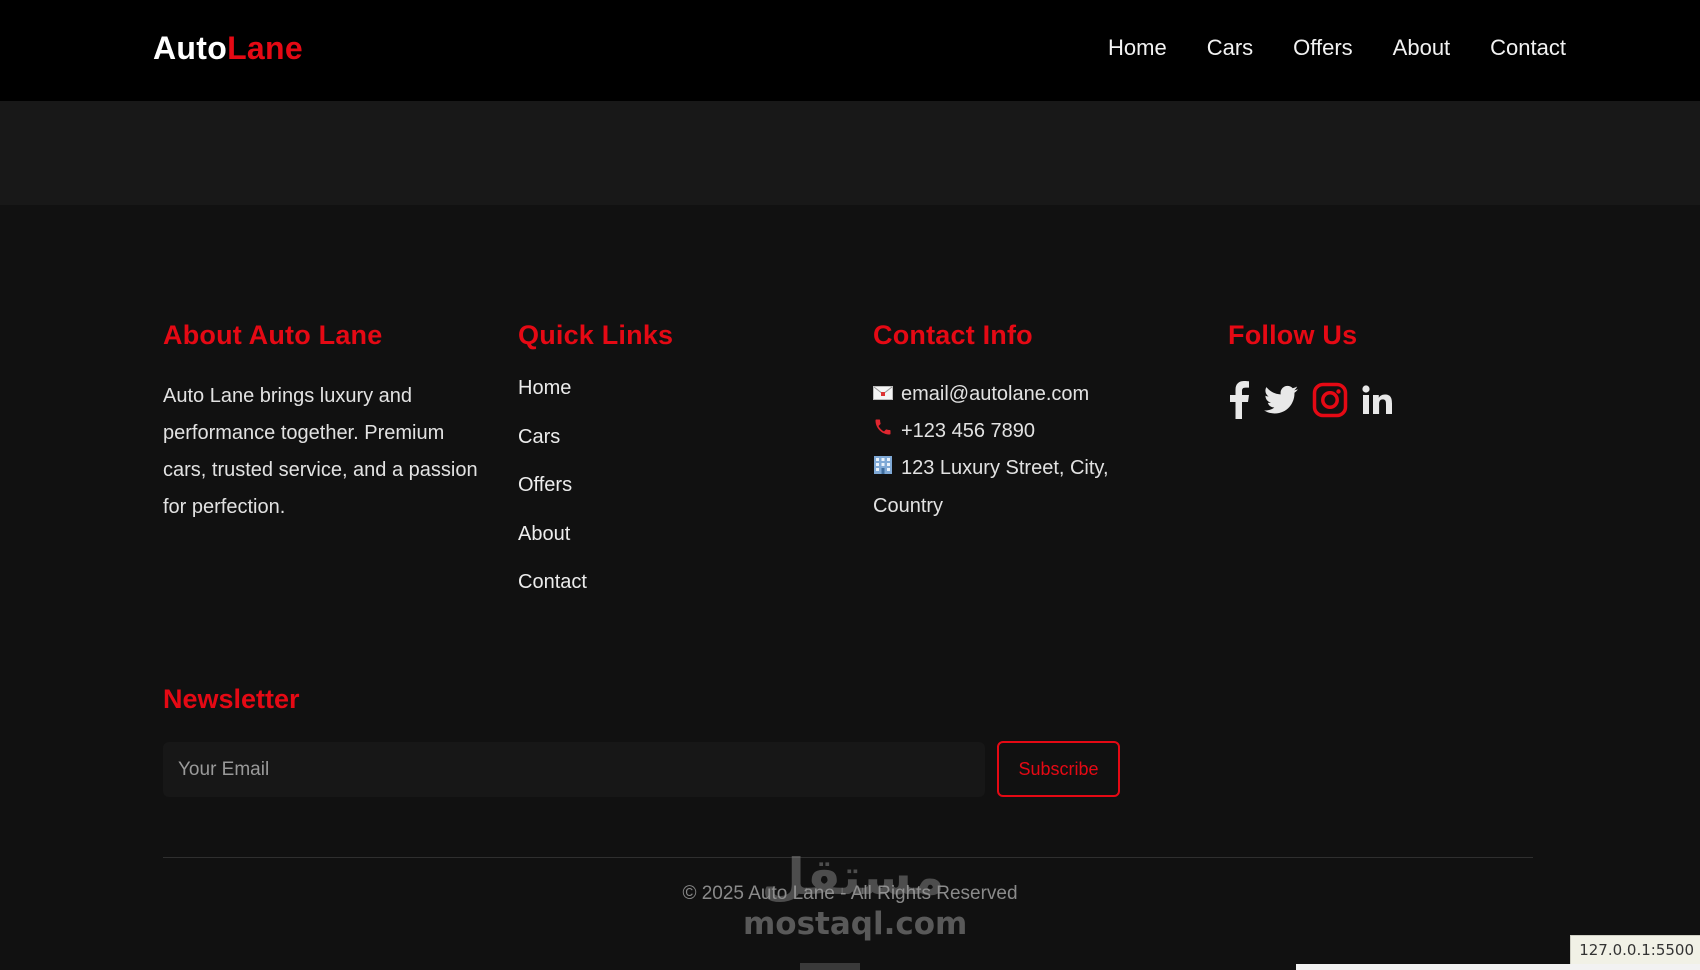 The width and height of the screenshot is (1700, 970). I want to click on social-links, so click(1378, 400).